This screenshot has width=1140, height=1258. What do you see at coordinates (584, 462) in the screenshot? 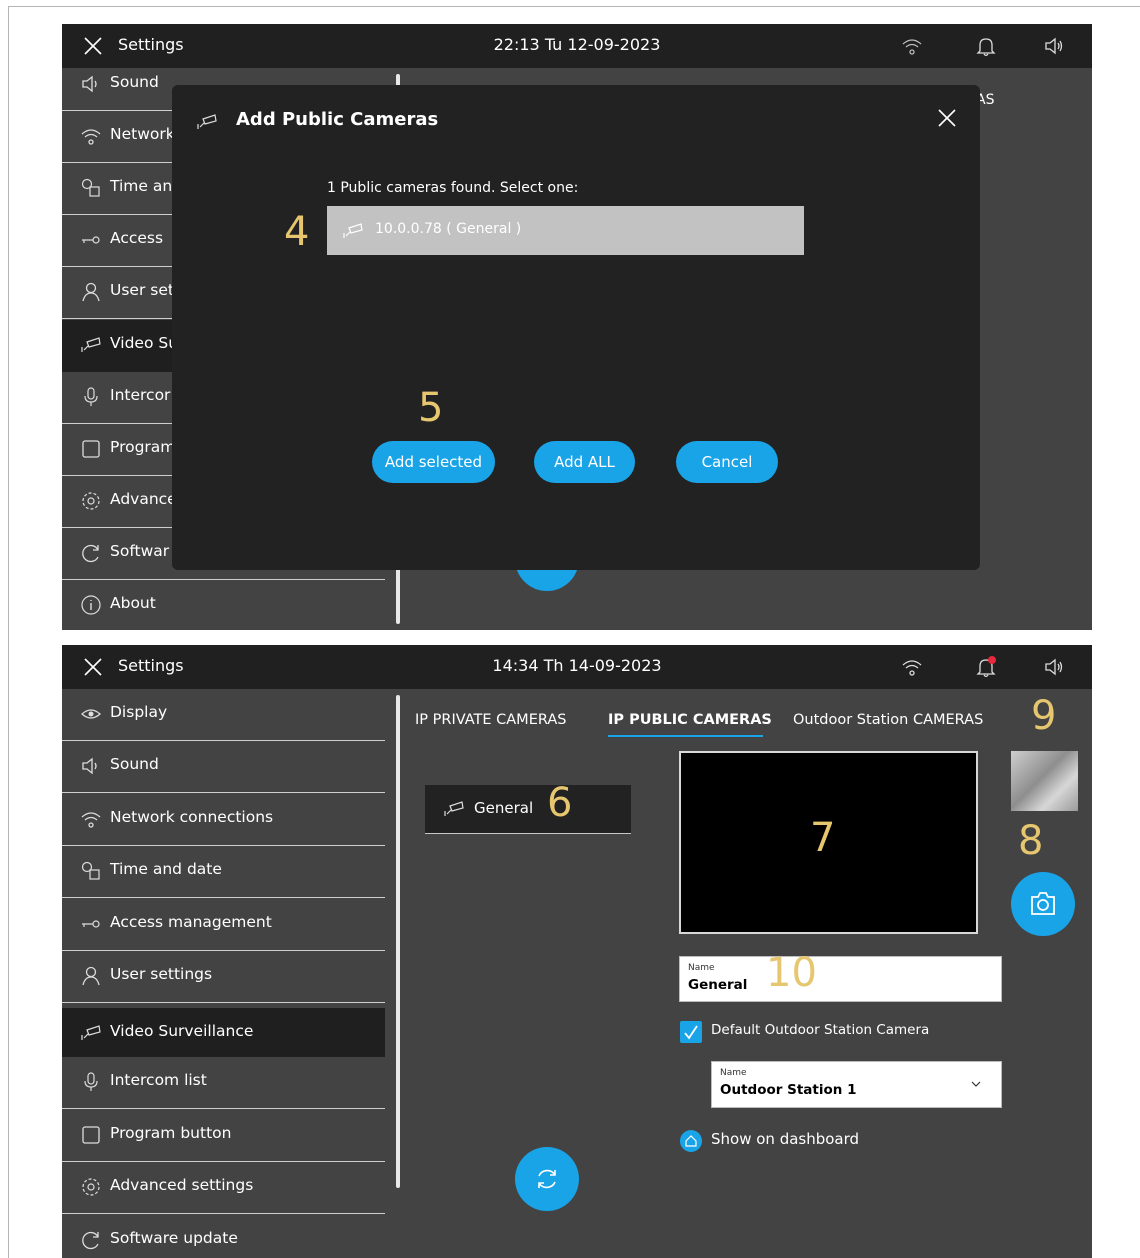
I see `add-all-button: Add ALL` at bounding box center [584, 462].